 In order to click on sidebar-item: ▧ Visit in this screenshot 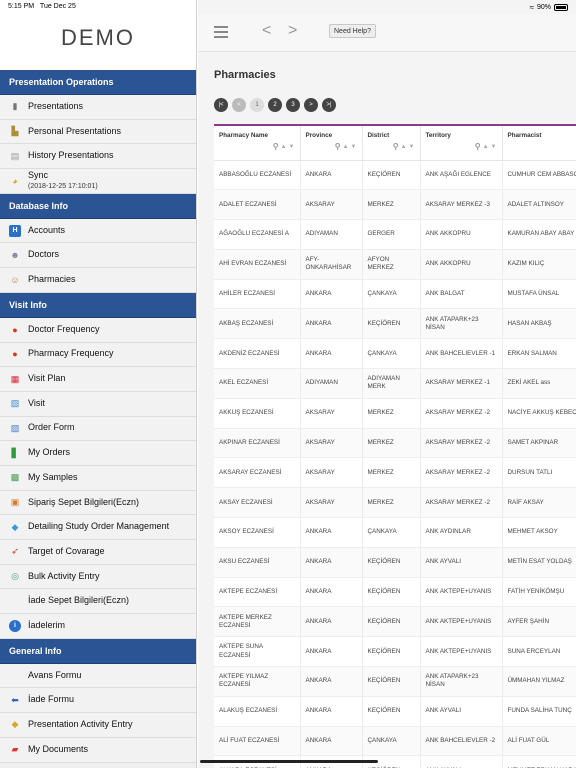, I will do `click(98, 404)`.